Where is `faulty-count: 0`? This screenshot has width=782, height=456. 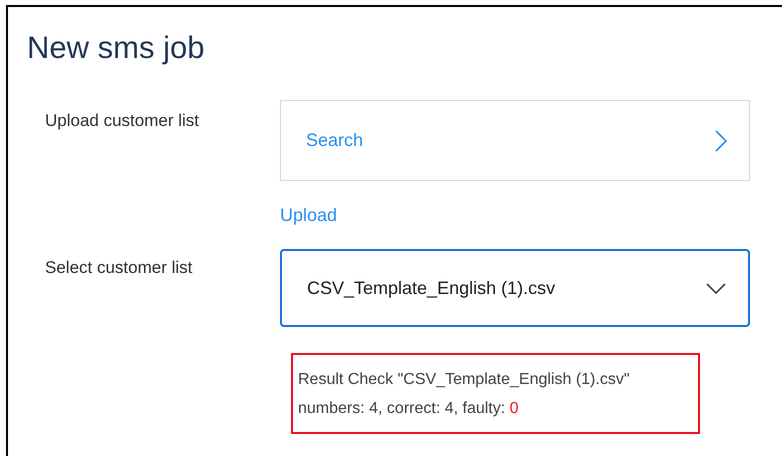 faulty-count: 0 is located at coordinates (514, 408).